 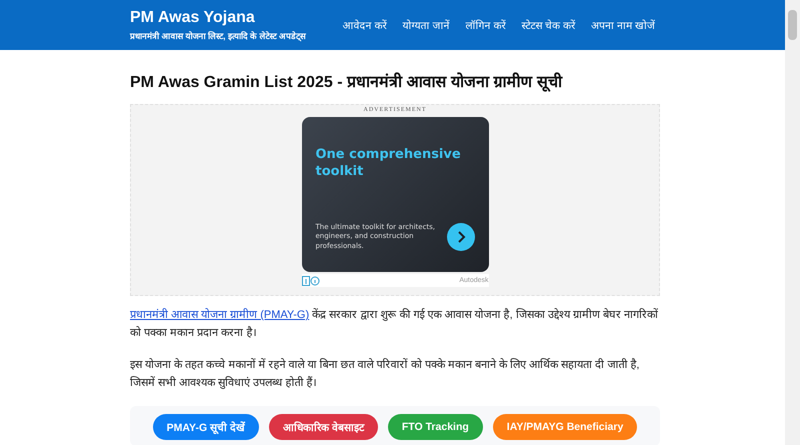 I want to click on nav-link: स्टेटस चेक करें, so click(x=548, y=25).